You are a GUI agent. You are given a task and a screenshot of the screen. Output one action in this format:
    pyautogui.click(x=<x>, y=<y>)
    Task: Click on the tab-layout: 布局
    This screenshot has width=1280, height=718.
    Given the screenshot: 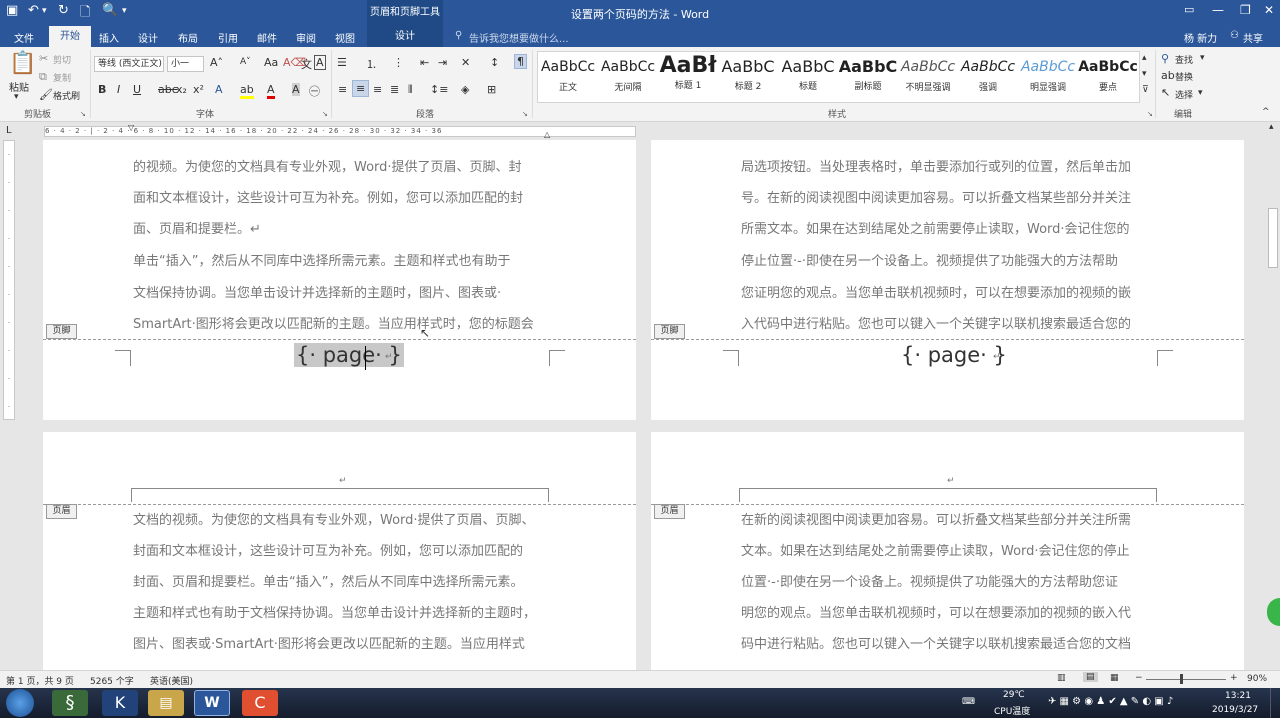 What is the action you would take?
    pyautogui.click(x=188, y=37)
    